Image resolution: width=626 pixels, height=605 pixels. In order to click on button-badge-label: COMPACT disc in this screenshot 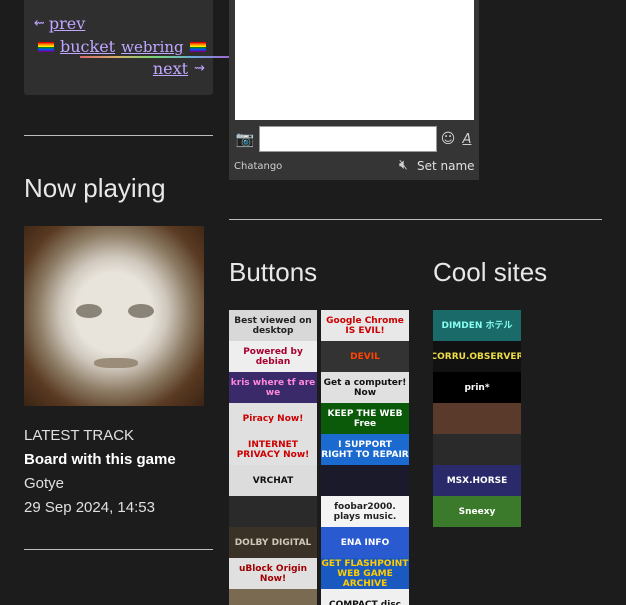, I will do `click(365, 602)`.